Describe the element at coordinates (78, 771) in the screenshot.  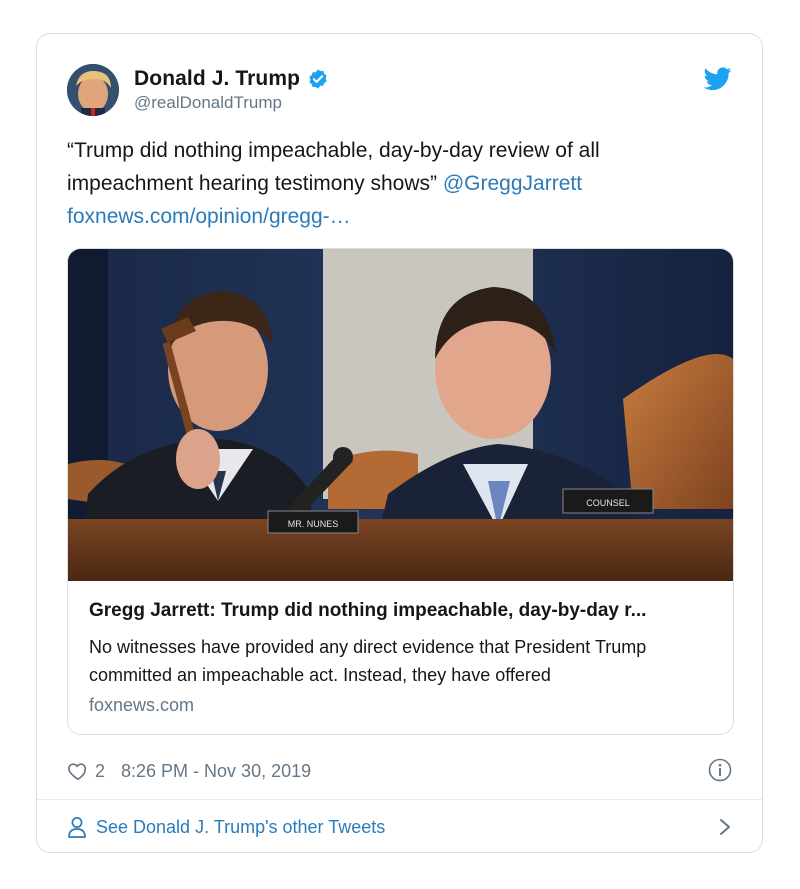
I see `heart-icon` at that location.